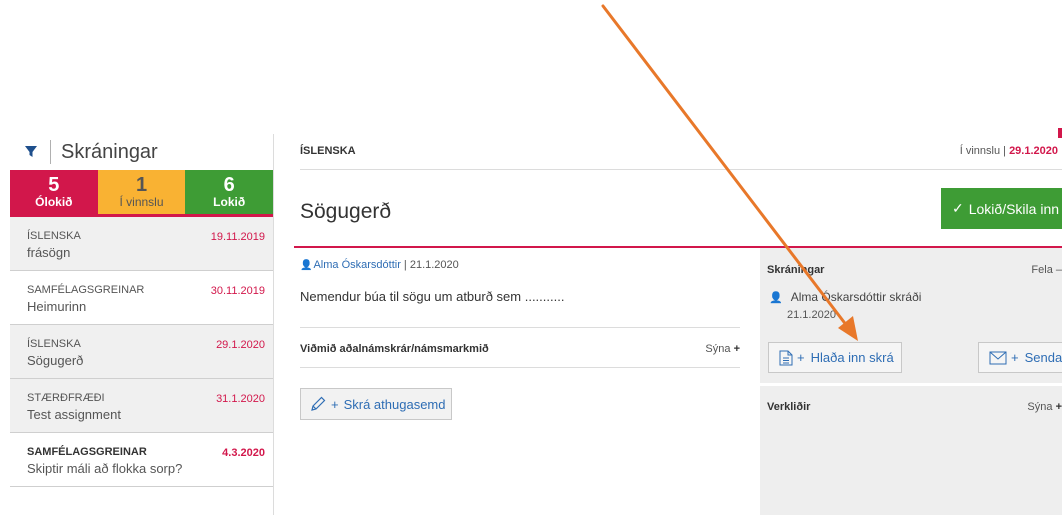 This screenshot has height=515, width=1062. Describe the element at coordinates (789, 407) in the screenshot. I see `tasks-label: Verkliðir` at that location.